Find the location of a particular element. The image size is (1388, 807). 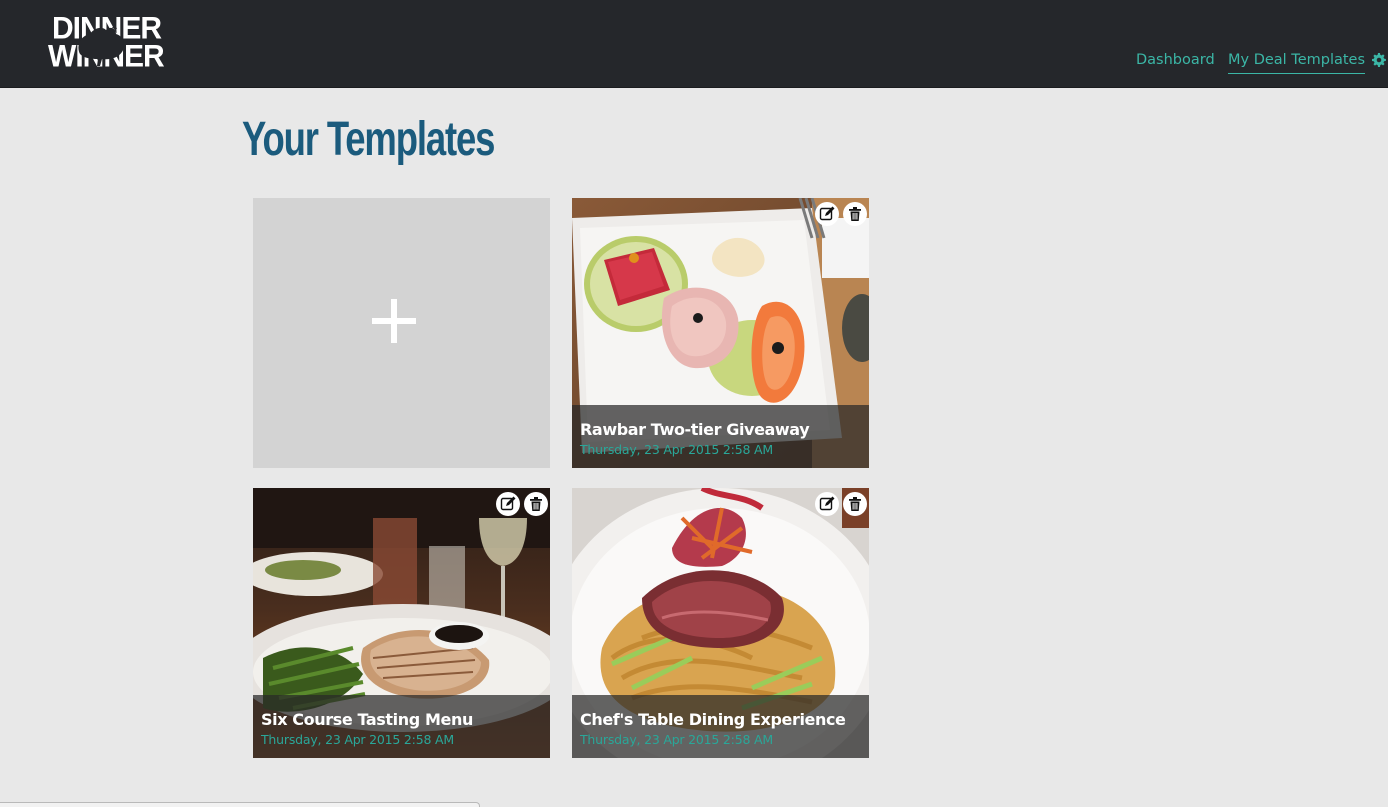

template-title: Chef's Table Dining Experience is located at coordinates (713, 719).